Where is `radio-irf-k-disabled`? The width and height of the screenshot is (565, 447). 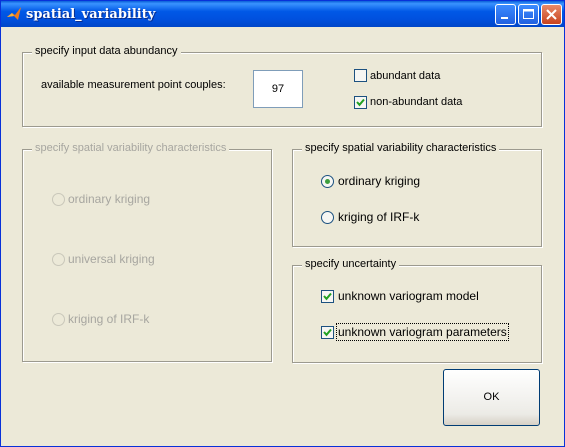
radio-irf-k-disabled is located at coordinates (58, 319).